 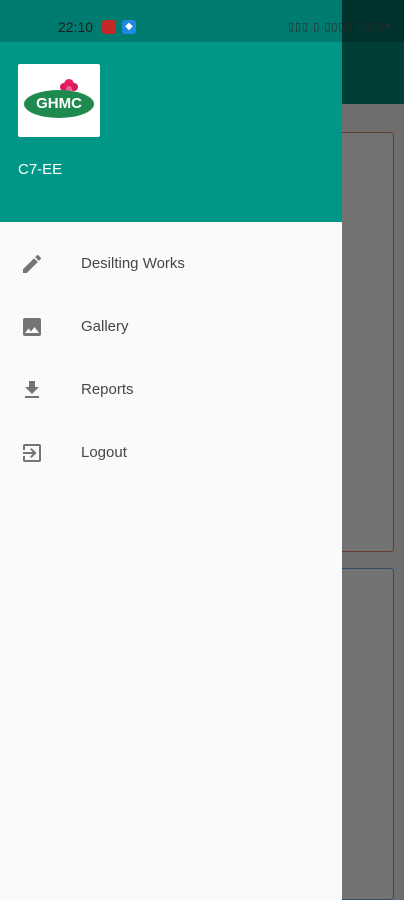 I want to click on ghmc-logo: GHMC, so click(x=59, y=100).